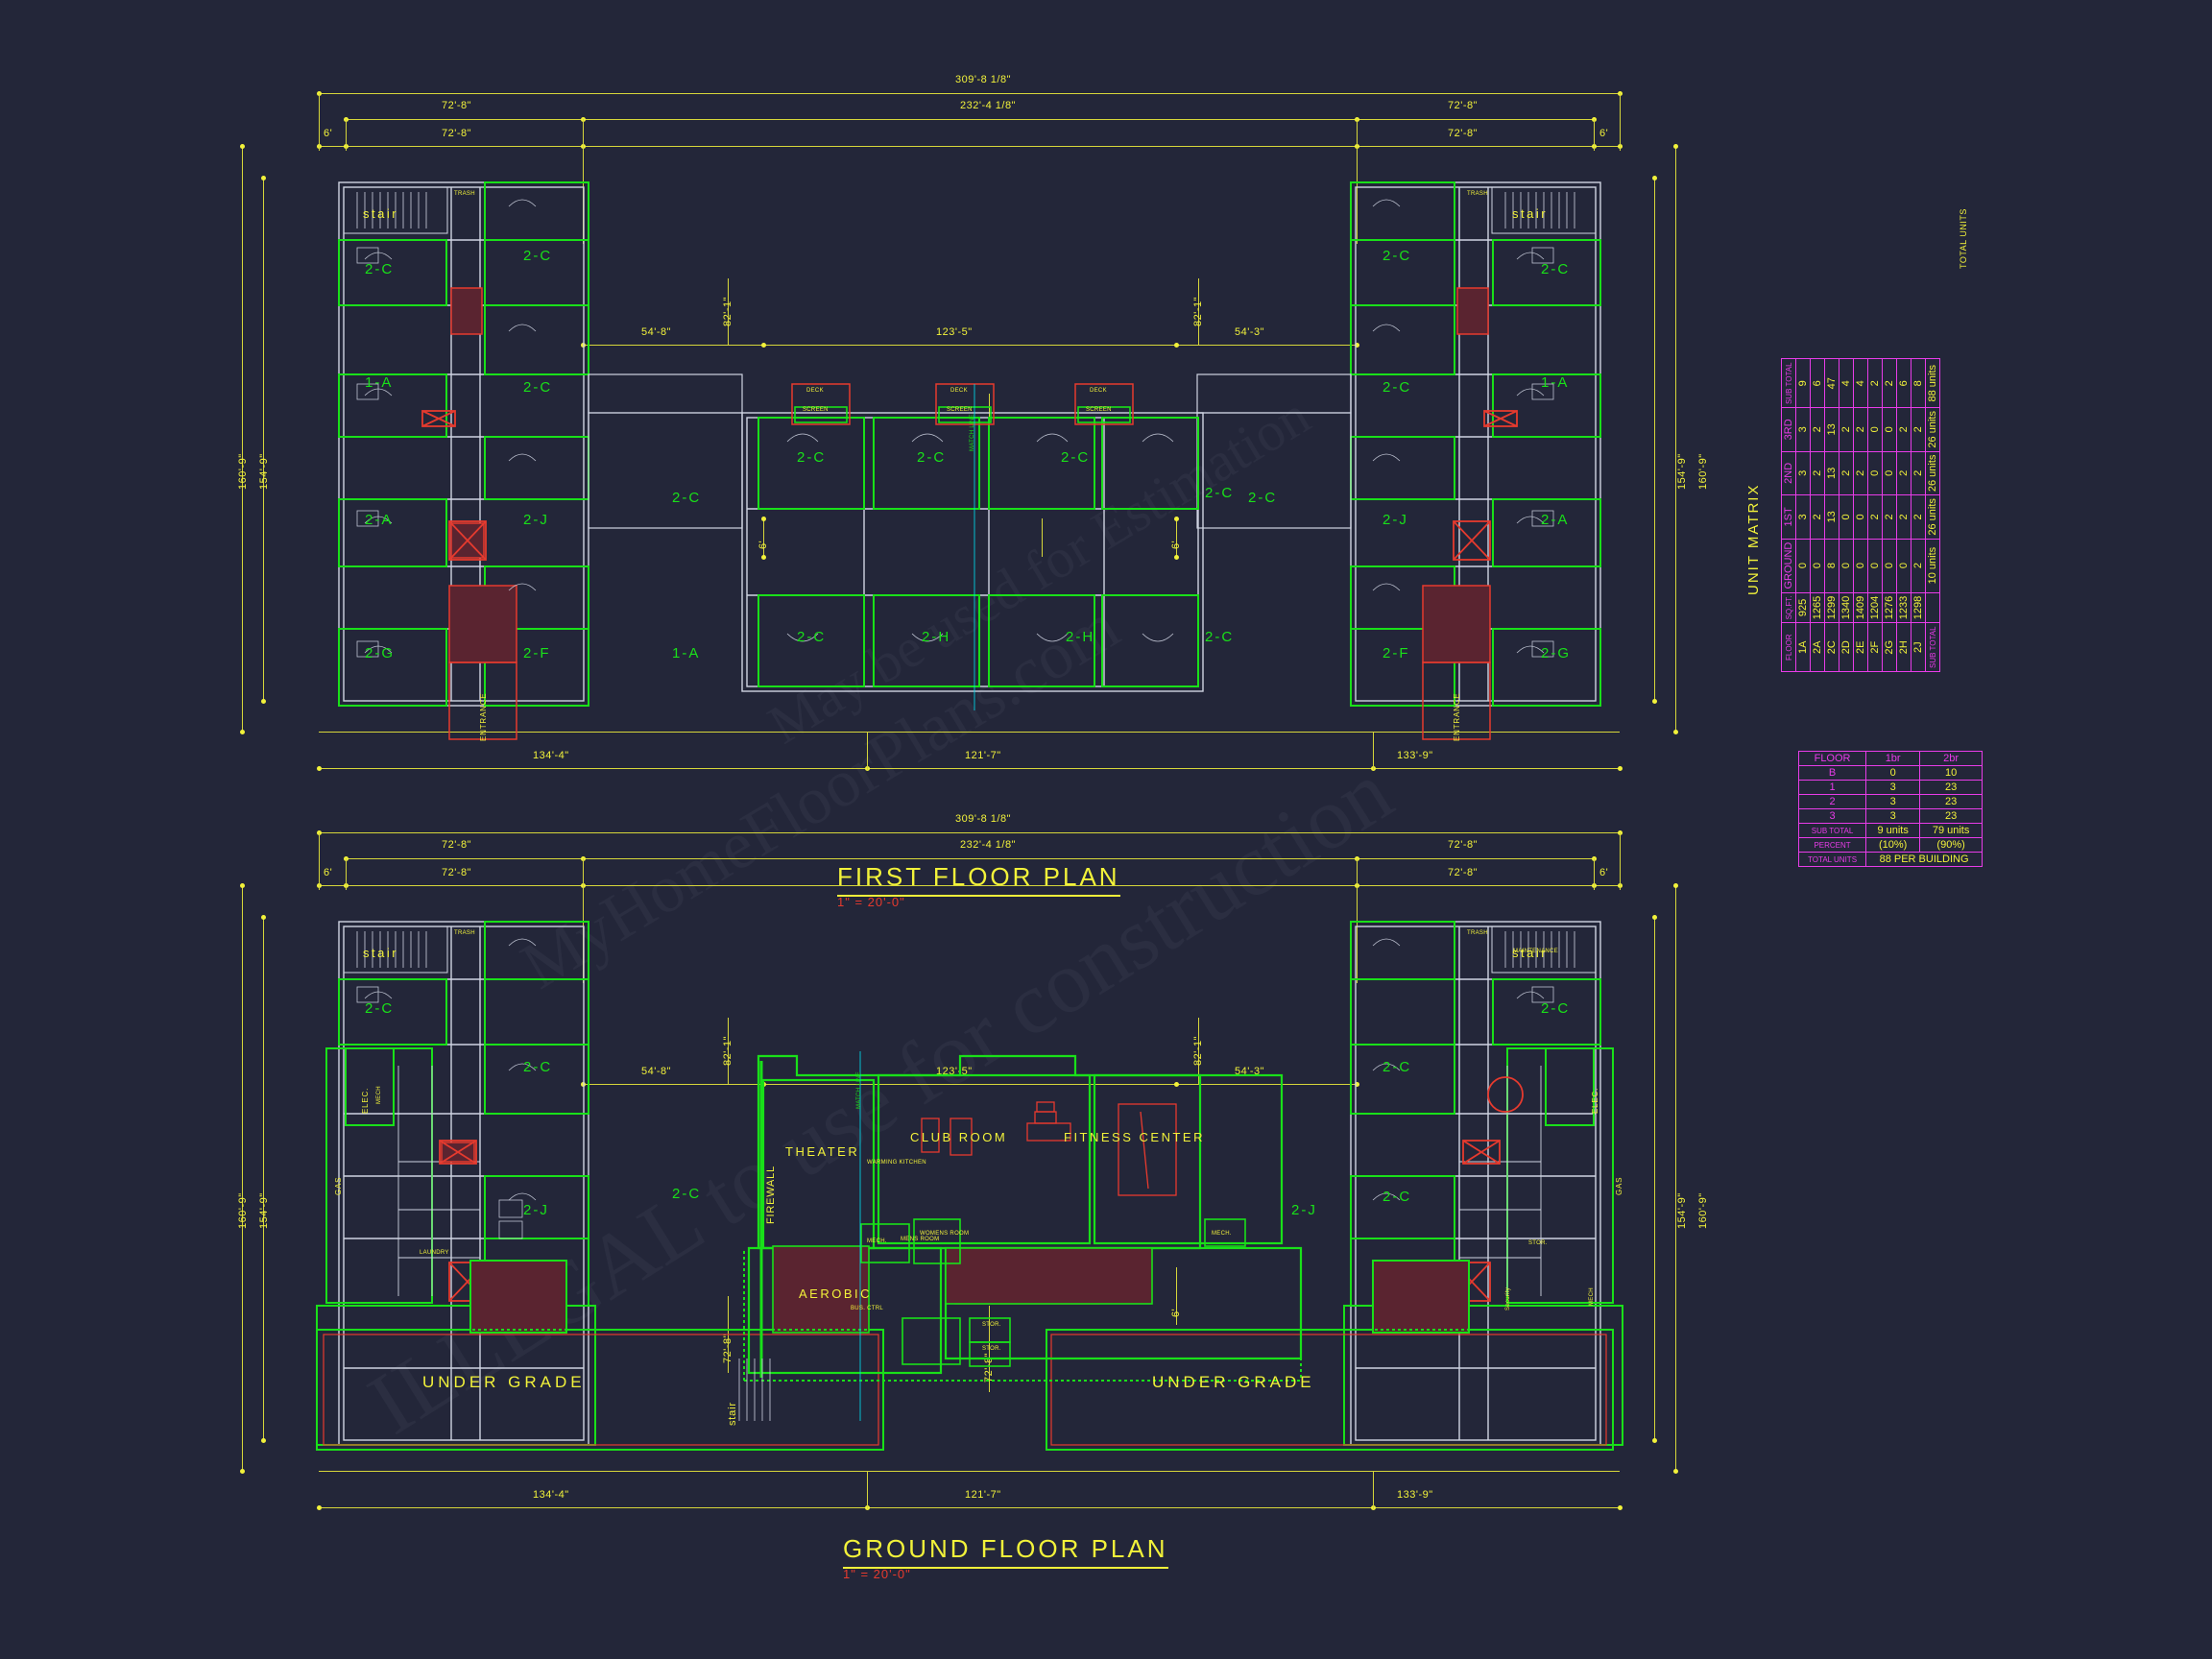 This screenshot has width=2212, height=1659. What do you see at coordinates (877, 1241) in the screenshot?
I see `center-label-mech-a: MECH.` at bounding box center [877, 1241].